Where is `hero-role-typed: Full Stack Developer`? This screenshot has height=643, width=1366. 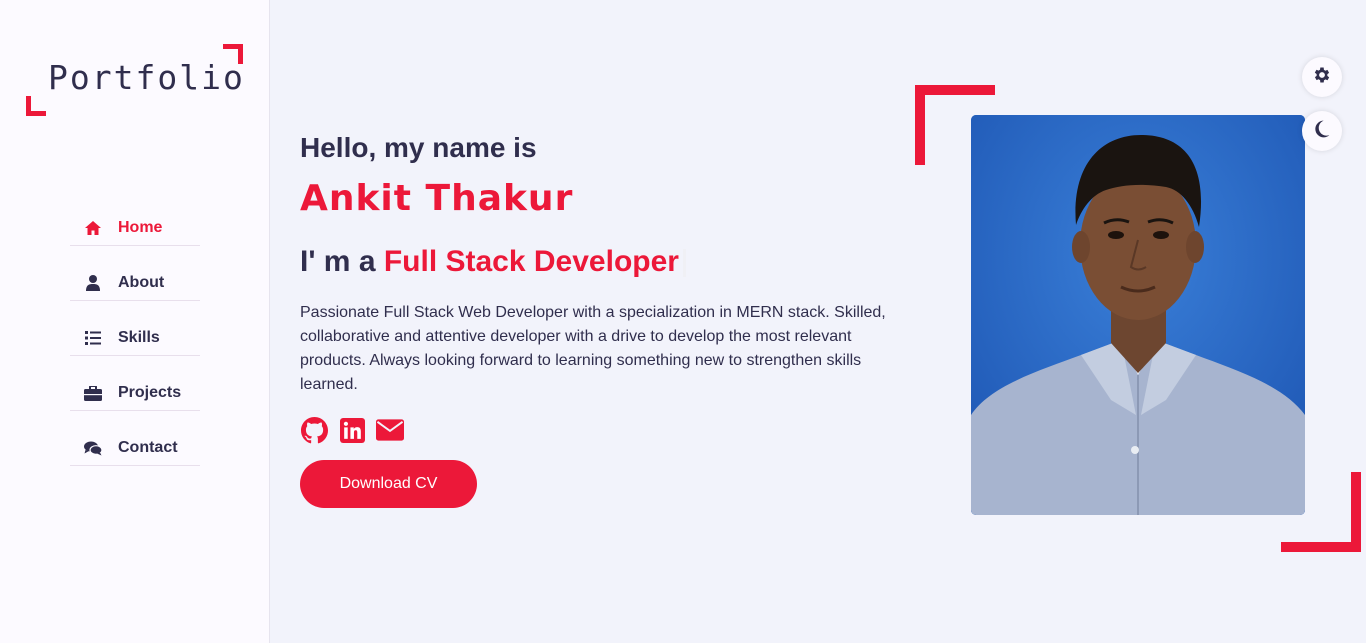
hero-role-typed: Full Stack Developer is located at coordinates (531, 261).